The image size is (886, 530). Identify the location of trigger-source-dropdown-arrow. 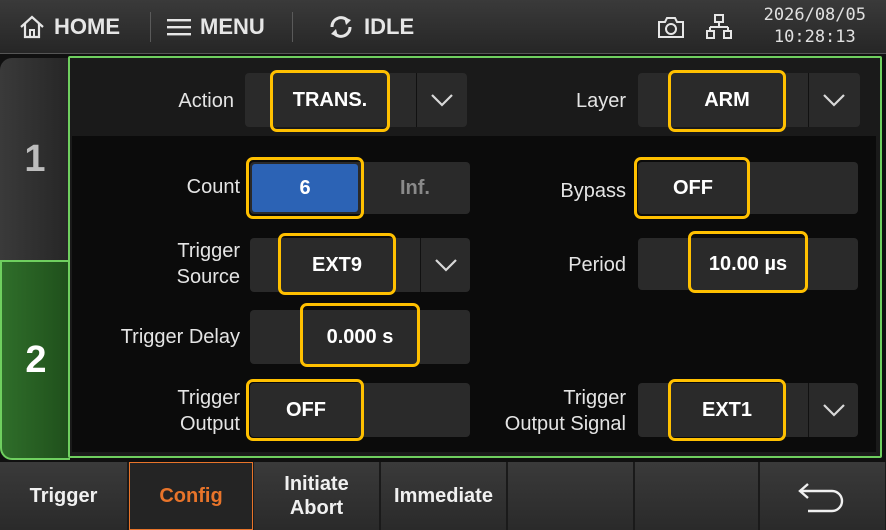
(446, 265).